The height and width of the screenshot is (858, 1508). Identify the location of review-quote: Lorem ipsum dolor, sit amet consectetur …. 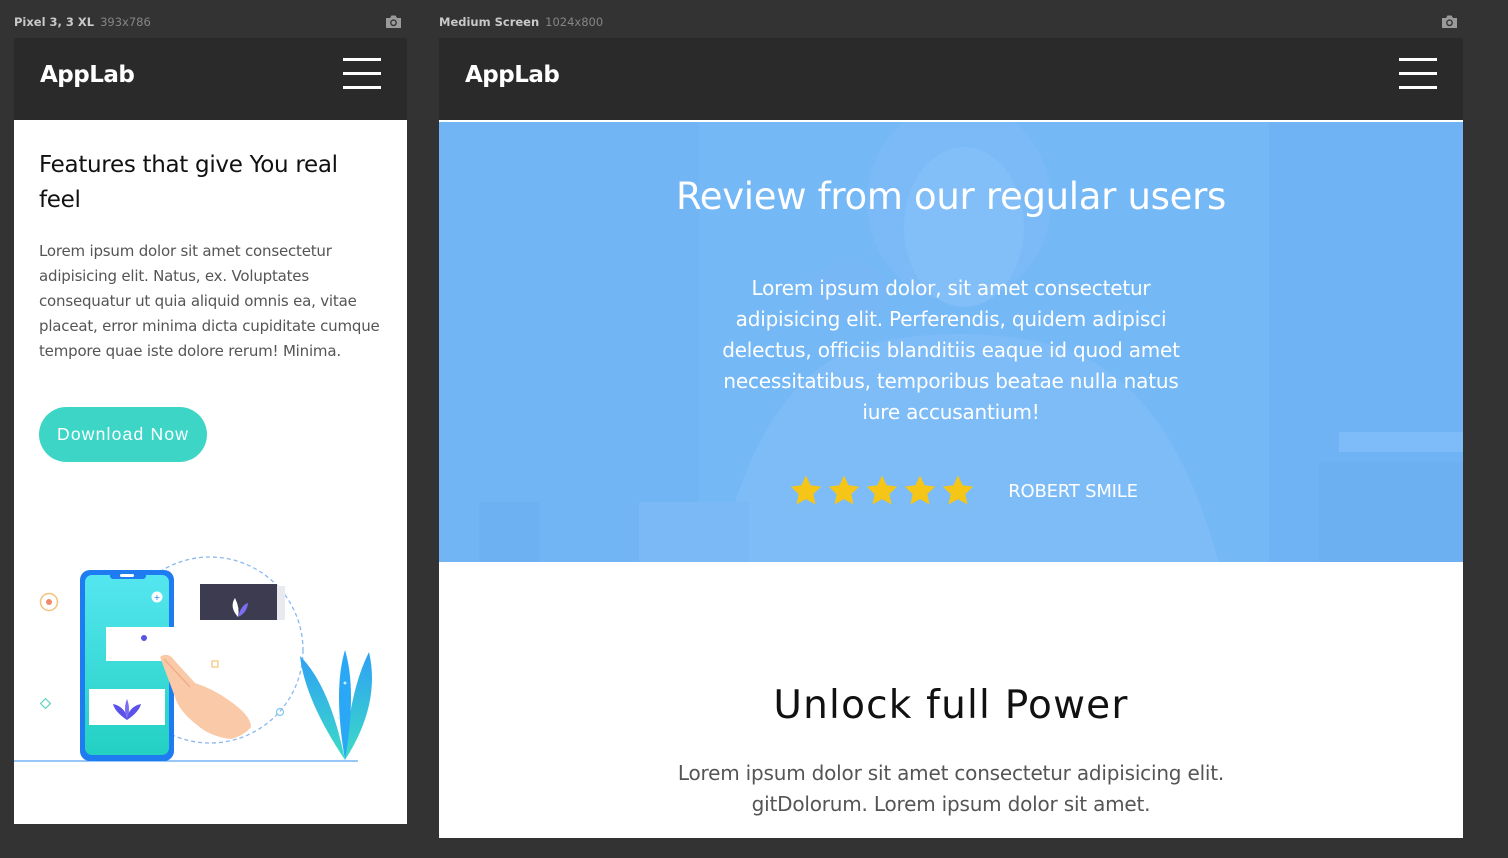
(951, 350).